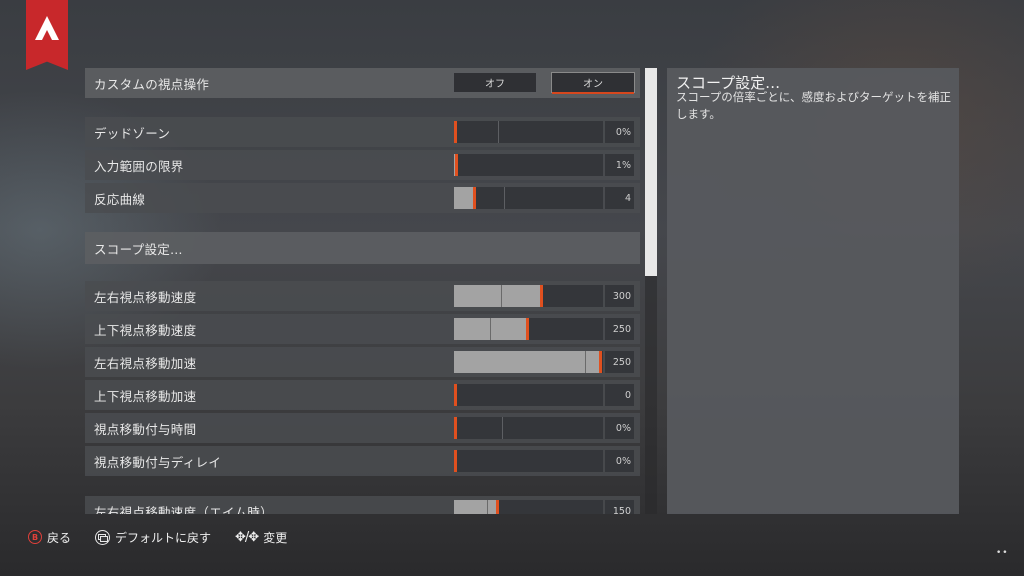 This screenshot has height=576, width=1024. I want to click on ramp-up-delay-label: 視点移動付与ディレイ, so click(158, 462).